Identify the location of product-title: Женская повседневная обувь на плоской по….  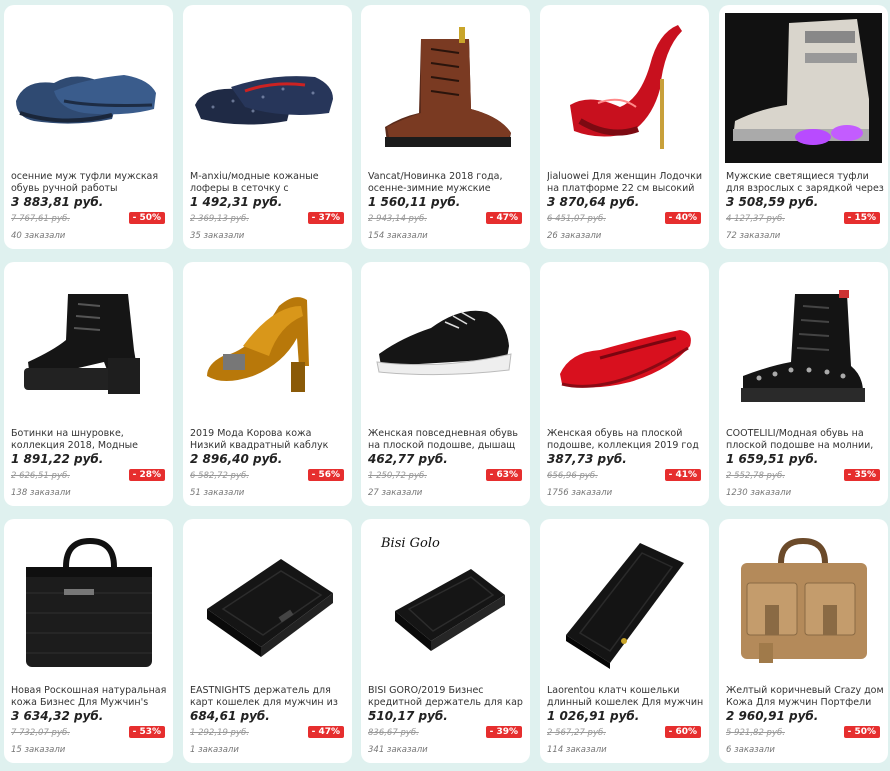
(447, 440).